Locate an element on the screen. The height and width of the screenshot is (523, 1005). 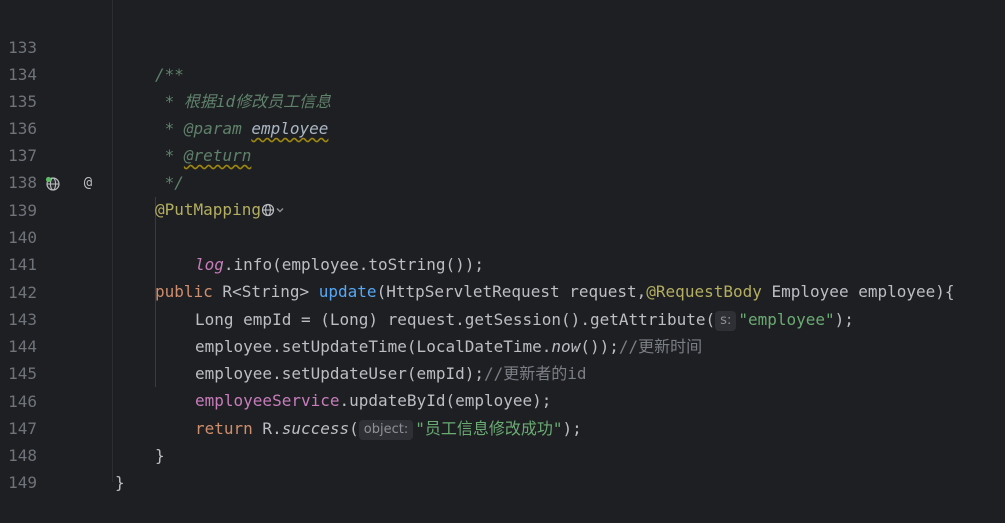
code-line: 149 is located at coordinates (502, 467).